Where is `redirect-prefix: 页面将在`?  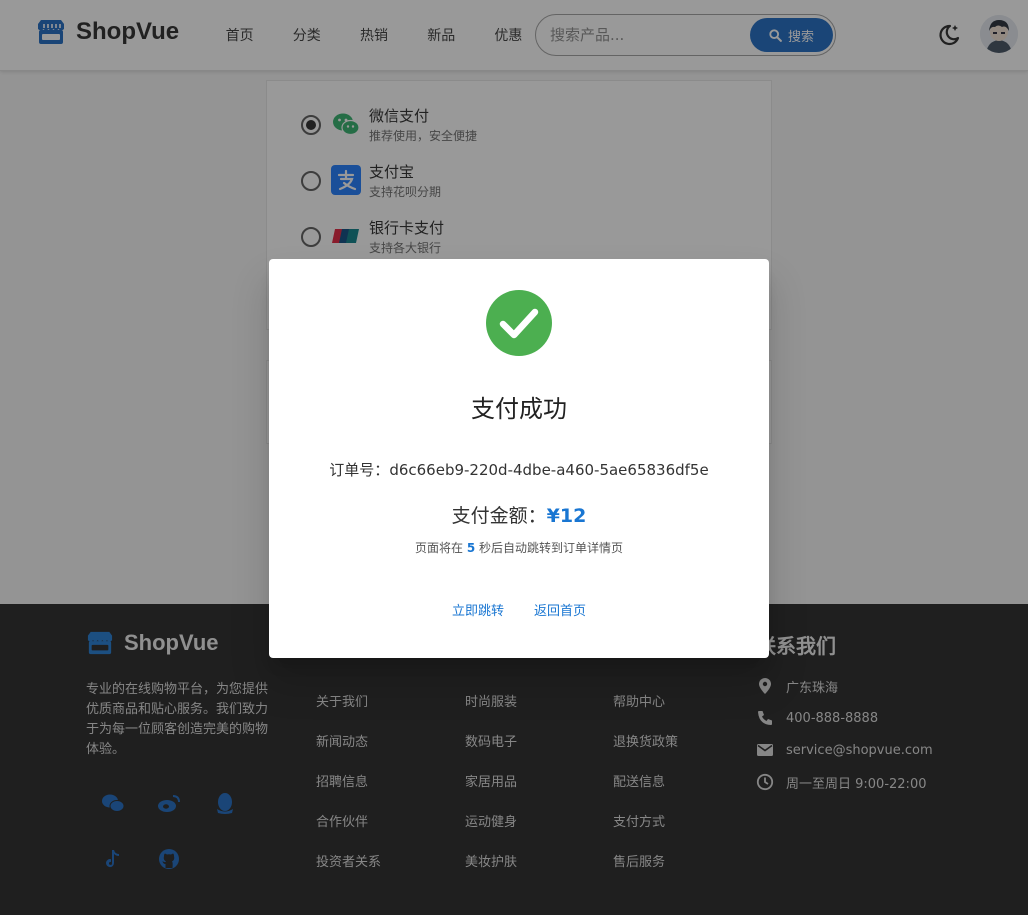
redirect-prefix: 页面将在 is located at coordinates (438, 548).